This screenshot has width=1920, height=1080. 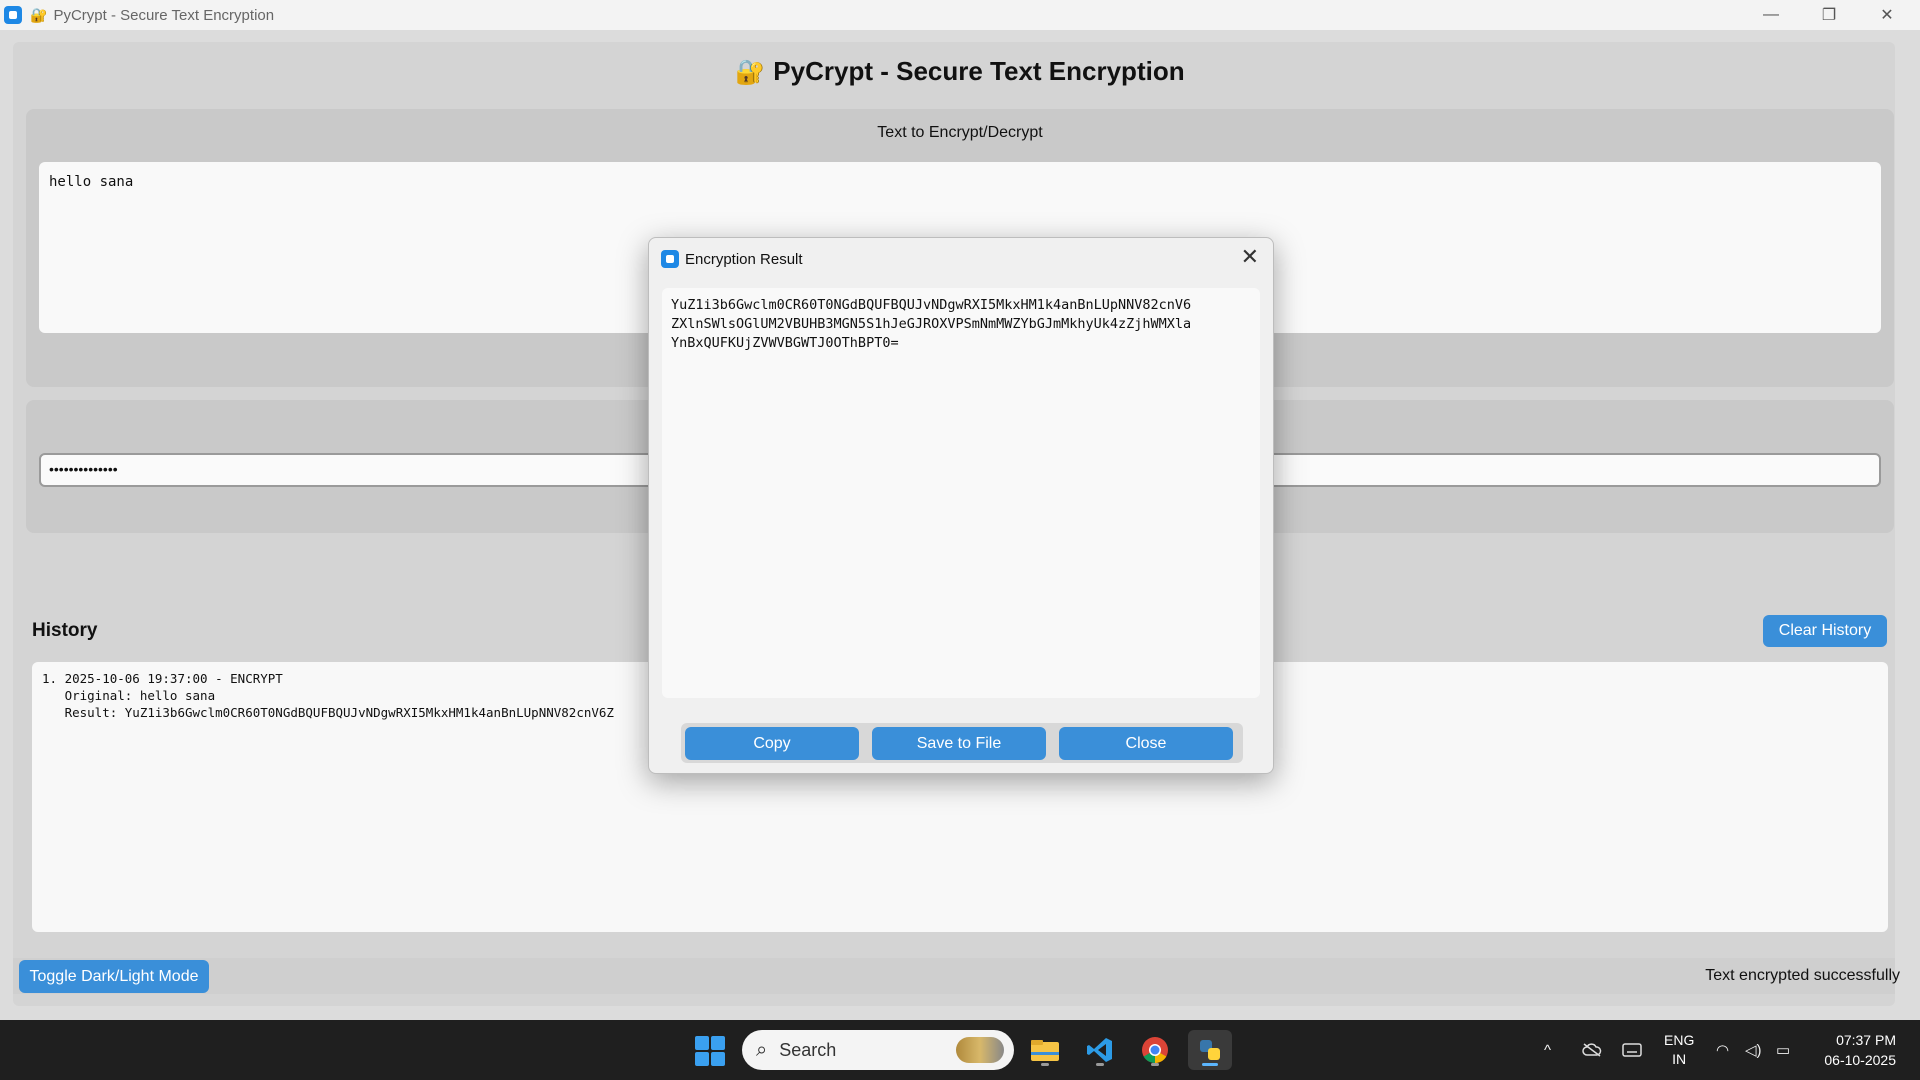 I want to click on search-icon: ⌕, so click(x=762, y=1049).